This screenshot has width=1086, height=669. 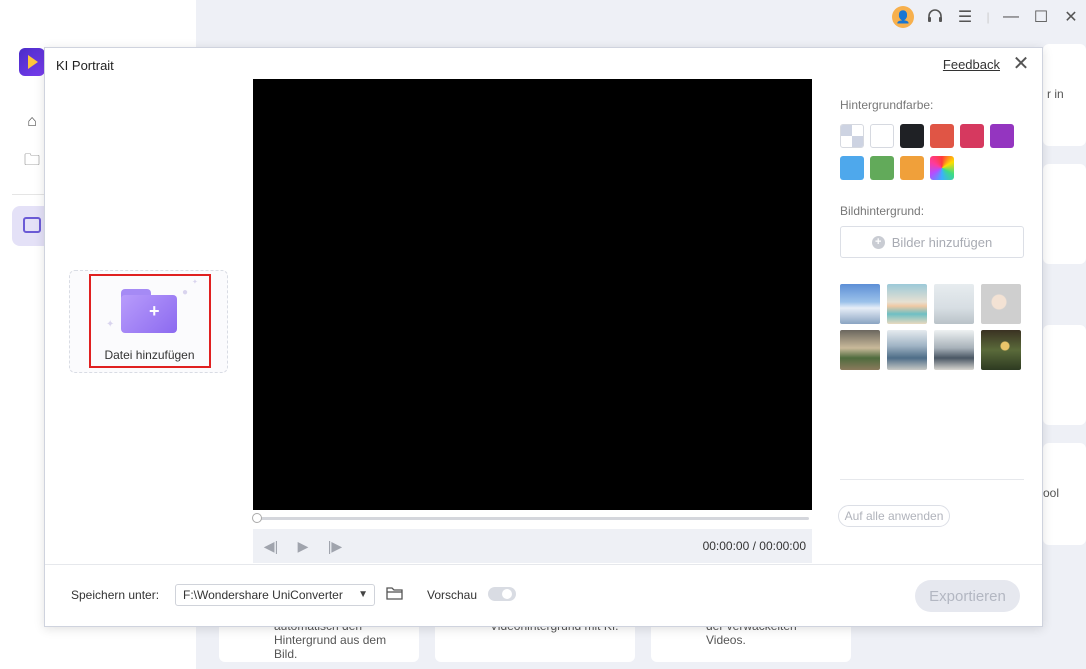 What do you see at coordinates (32, 161) in the screenshot?
I see `folder-icon: 🗀` at bounding box center [32, 161].